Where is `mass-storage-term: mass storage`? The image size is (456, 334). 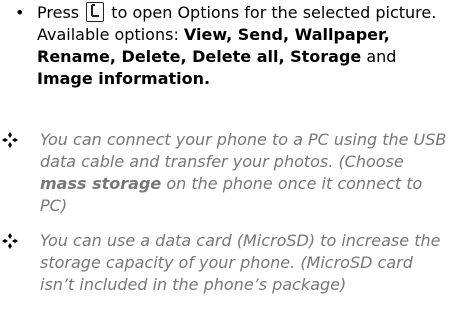 mass-storage-term: mass storage is located at coordinates (101, 183).